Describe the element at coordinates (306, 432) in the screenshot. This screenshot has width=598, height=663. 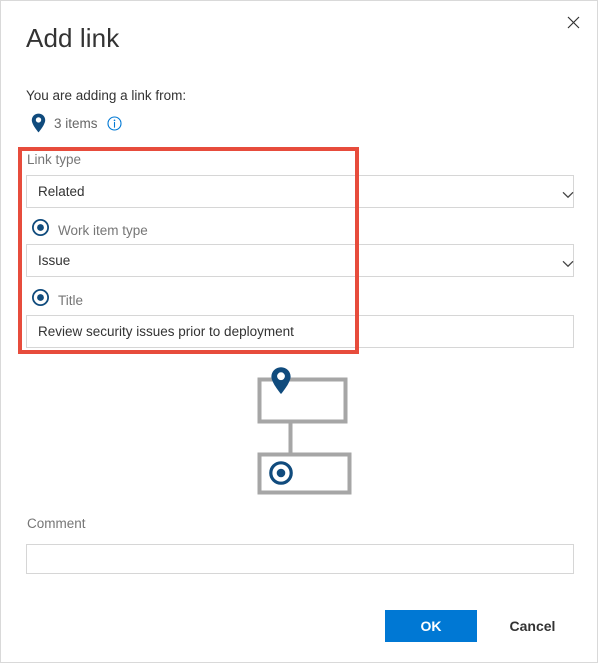
I see `link-hierarchy-diagram` at that location.